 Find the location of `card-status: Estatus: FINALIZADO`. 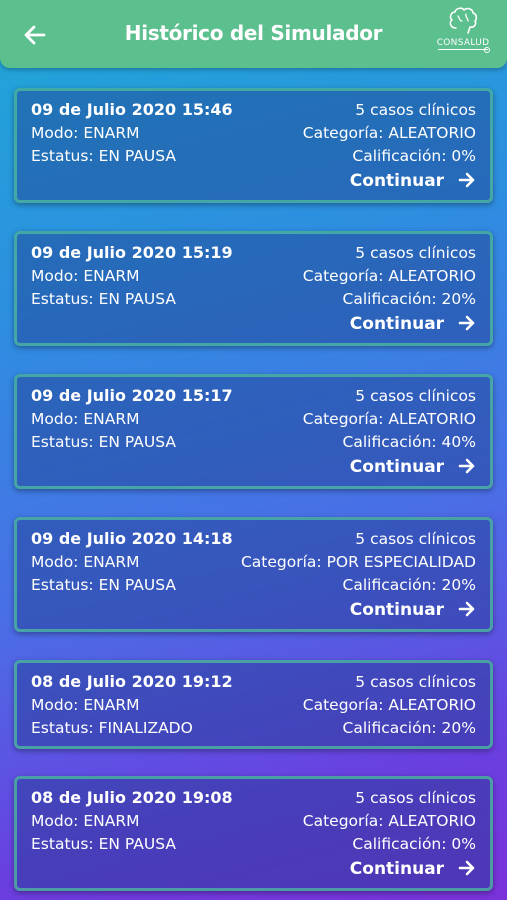

card-status: Estatus: FINALIZADO is located at coordinates (112, 728).